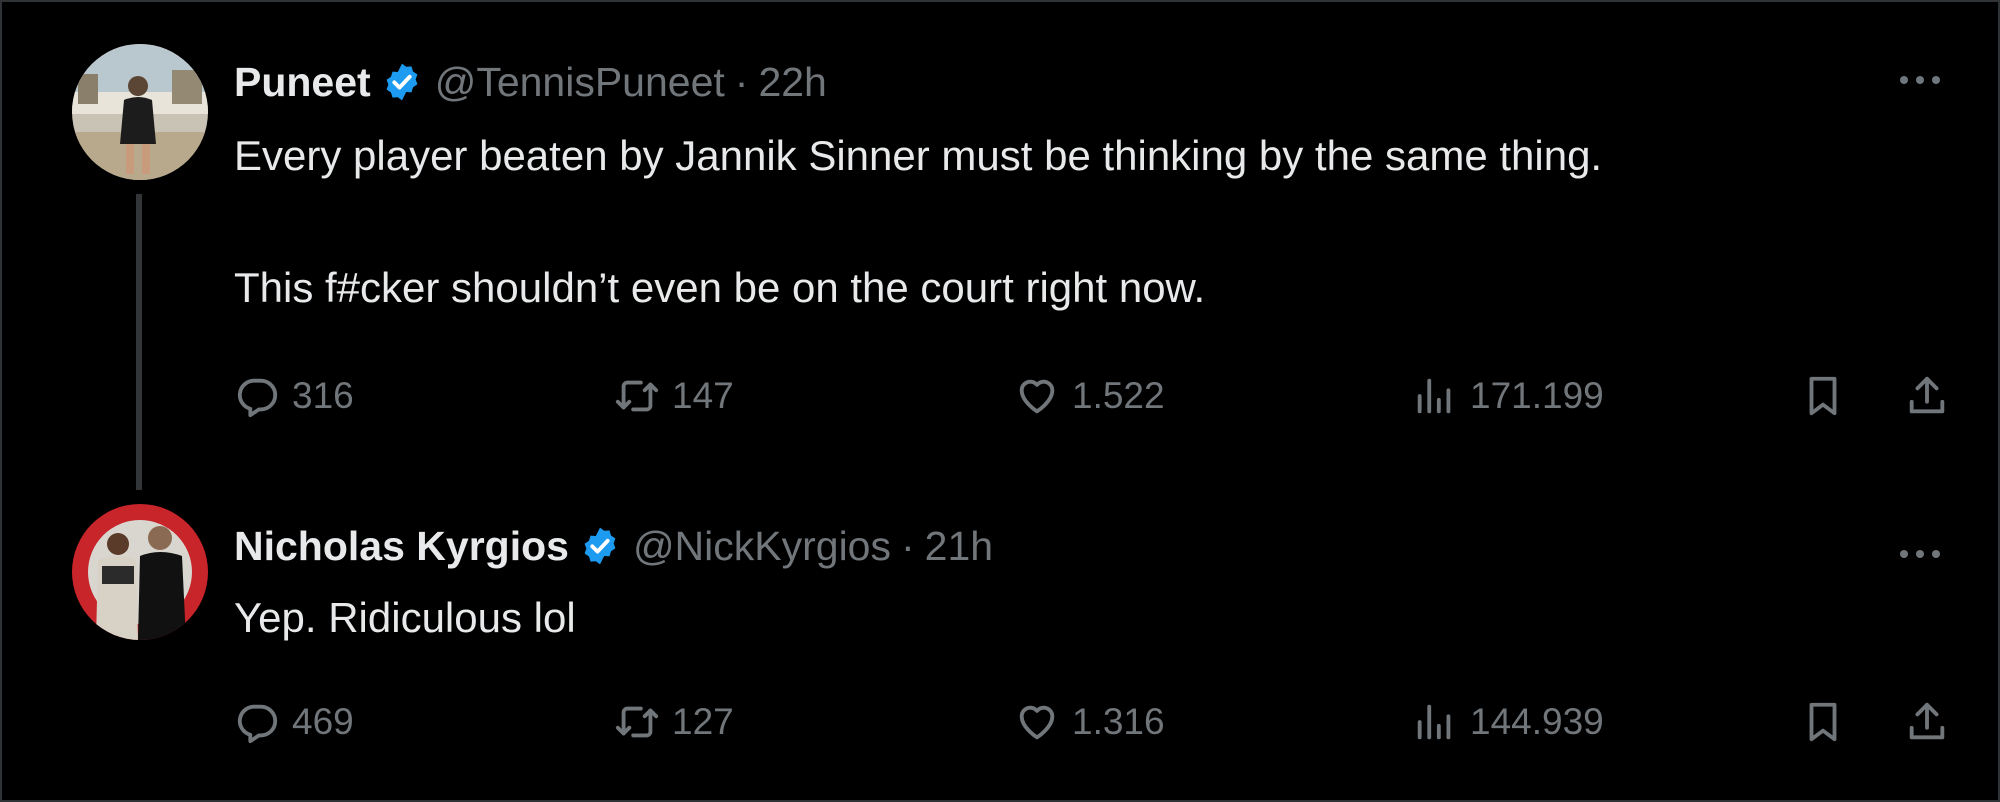  I want to click on retweet-button: 127, so click(674, 722).